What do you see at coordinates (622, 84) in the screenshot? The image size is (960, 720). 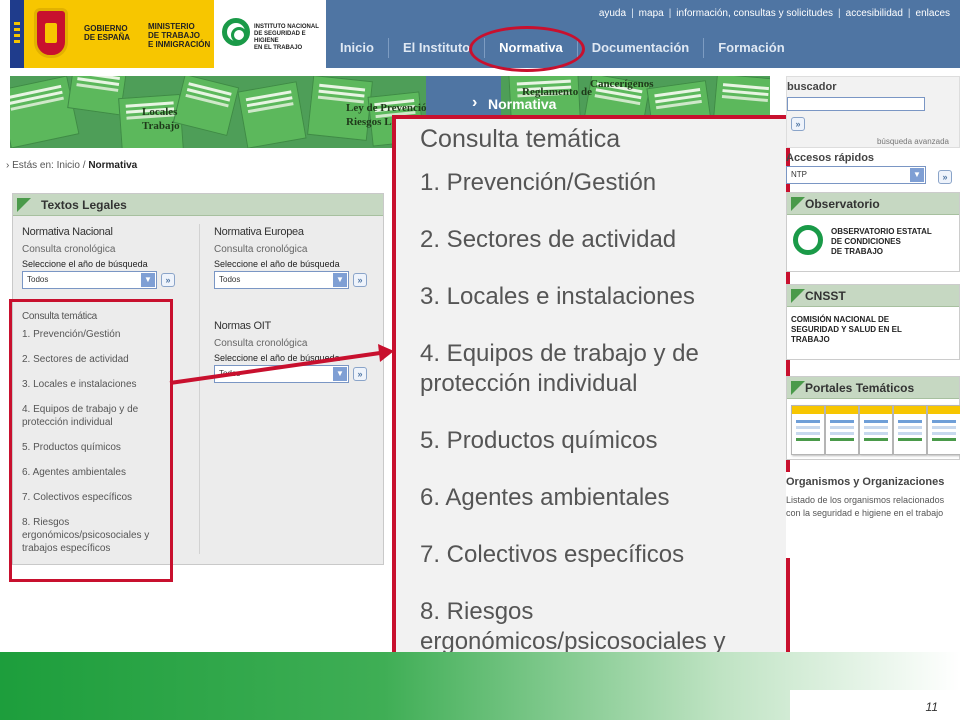 I see `book-title: Cancerígenos` at bounding box center [622, 84].